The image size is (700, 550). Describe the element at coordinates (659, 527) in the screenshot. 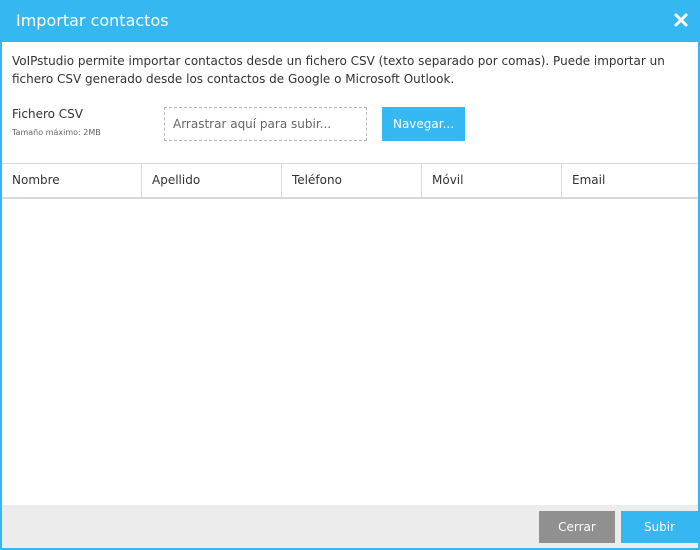

I see `upload-button: Subir` at that location.